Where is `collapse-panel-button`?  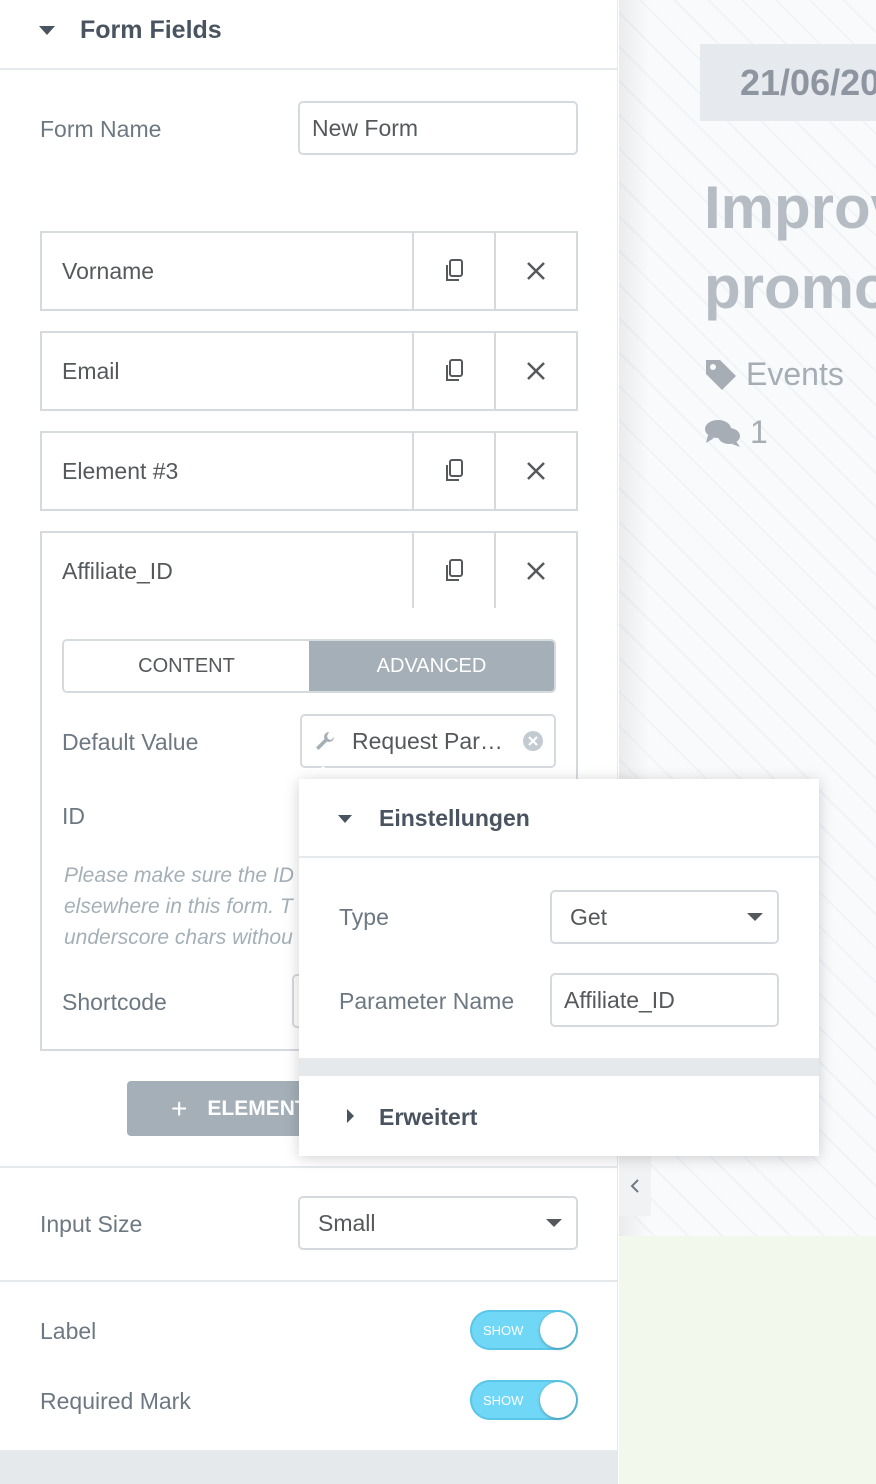 collapse-panel-button is located at coordinates (635, 1186).